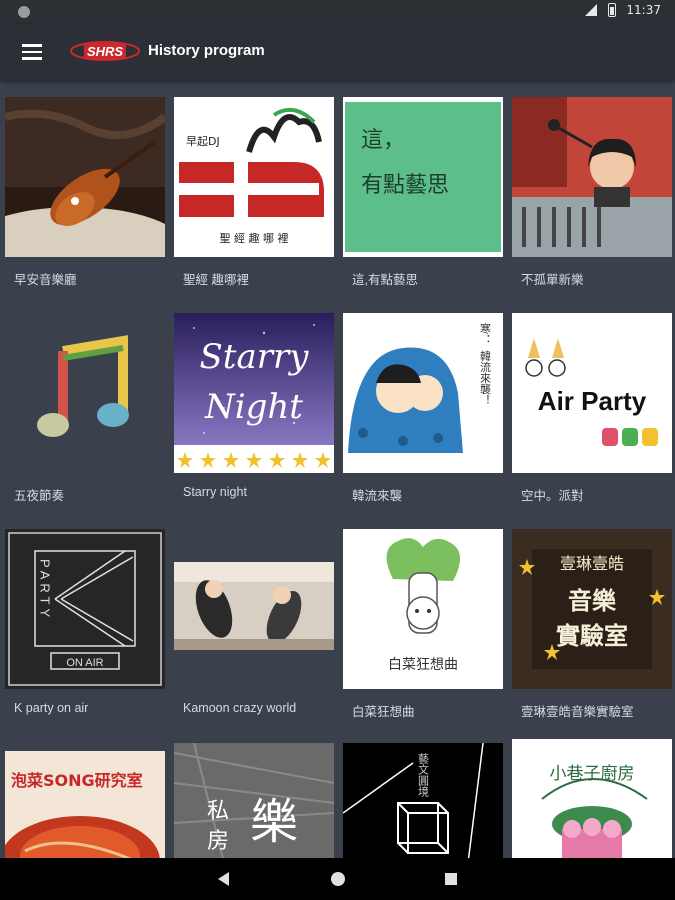 This screenshot has height=900, width=675. I want to click on home-icon, so click(338, 879).